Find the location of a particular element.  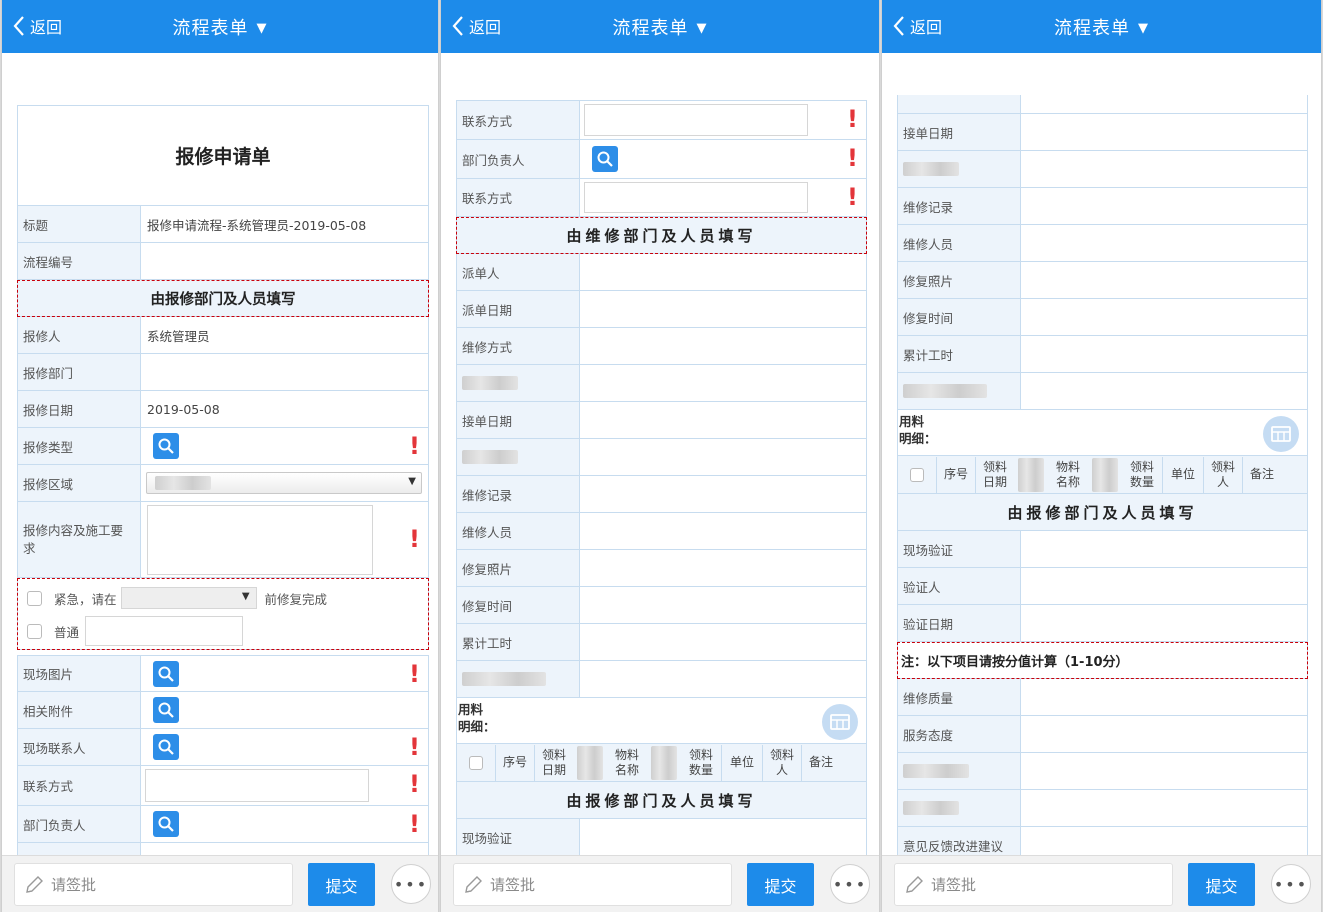

scoring-note: 注：以下项目请按分值计算（1-10分） is located at coordinates (1102, 660).